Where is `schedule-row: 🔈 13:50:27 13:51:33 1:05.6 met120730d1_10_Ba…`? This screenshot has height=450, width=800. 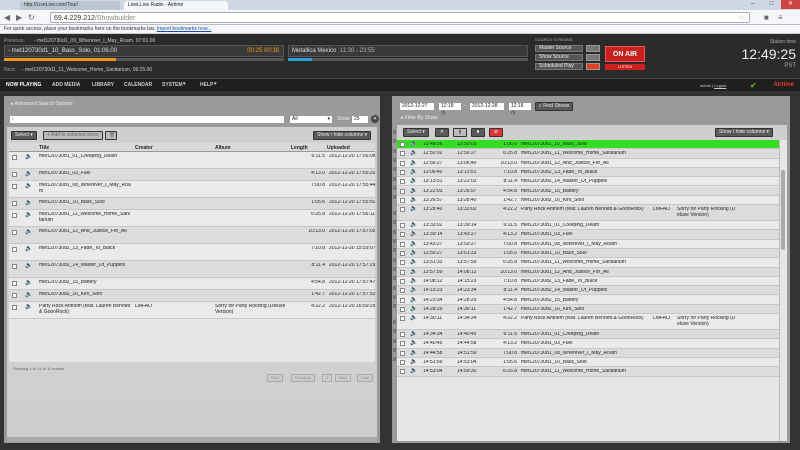 schedule-row: 🔈 13:50:27 13:51:33 1:05.6 met120730d1_10_Ba… is located at coordinates (588, 254).